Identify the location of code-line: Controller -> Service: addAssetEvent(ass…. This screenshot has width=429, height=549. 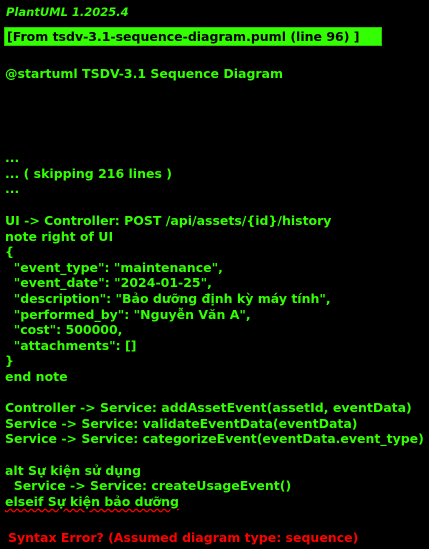
(208, 408).